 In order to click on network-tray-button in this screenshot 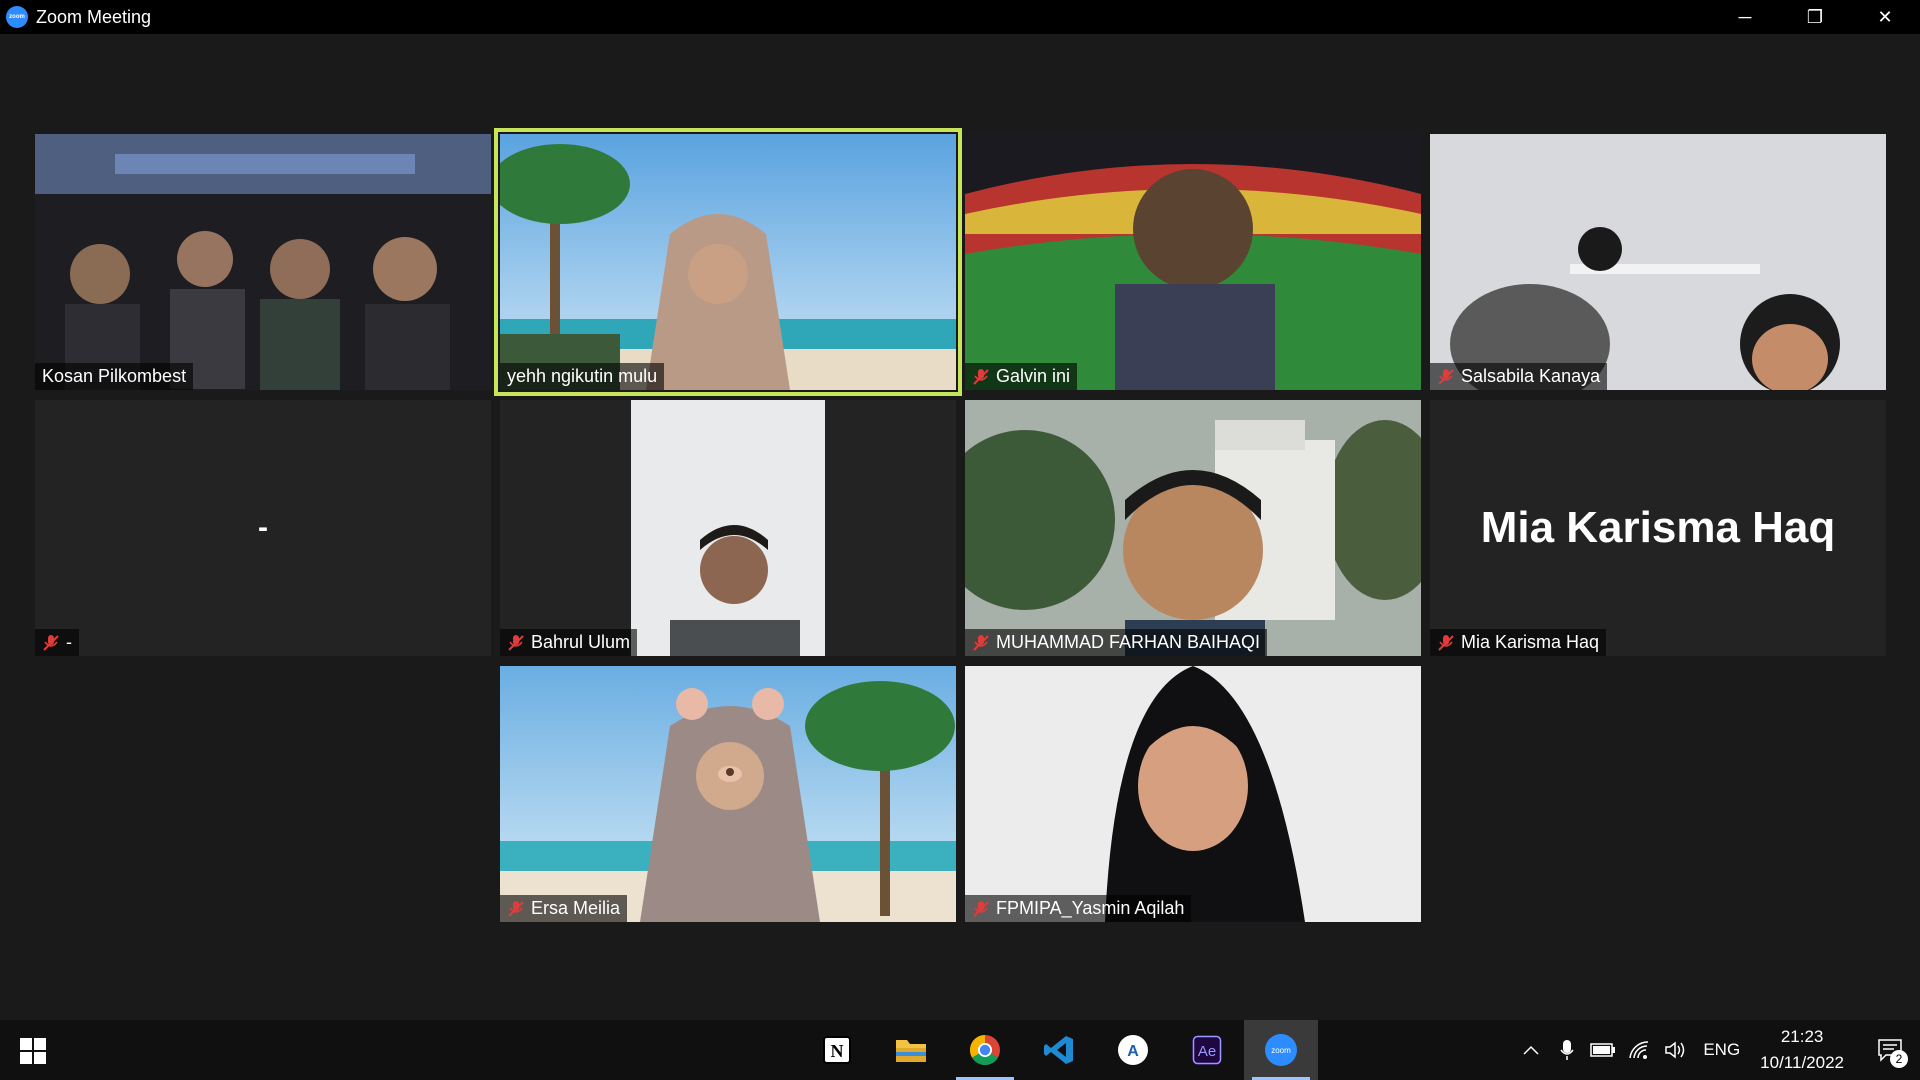, I will do `click(1639, 1050)`.